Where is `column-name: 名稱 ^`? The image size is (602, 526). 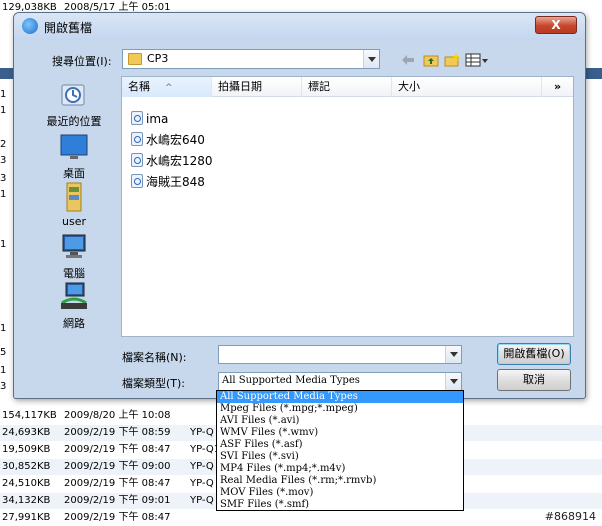
column-name: 名稱 ^ is located at coordinates (167, 87).